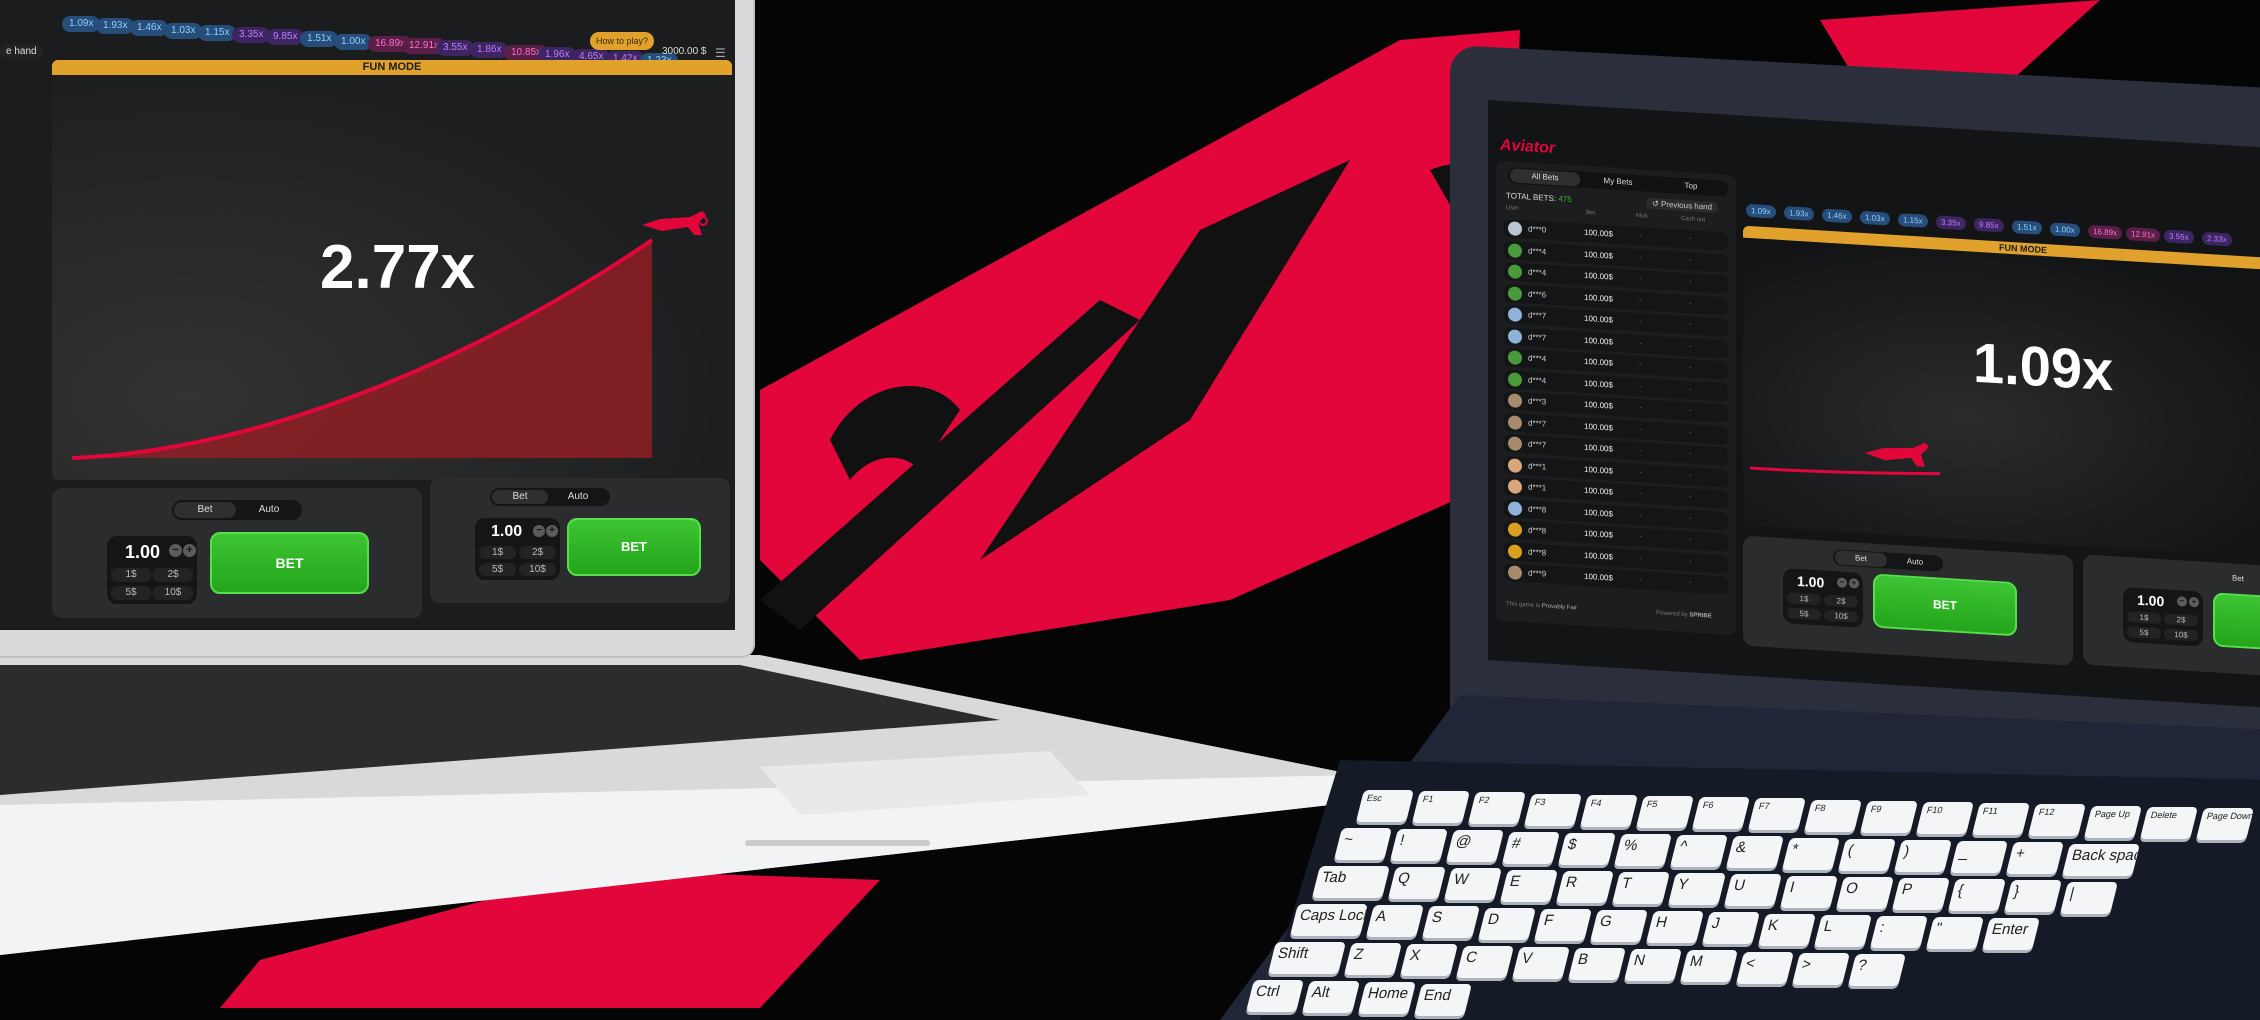 This screenshot has width=2260, height=1020. Describe the element at coordinates (1563, 924) in the screenshot. I see `keyboard-key: F` at that location.